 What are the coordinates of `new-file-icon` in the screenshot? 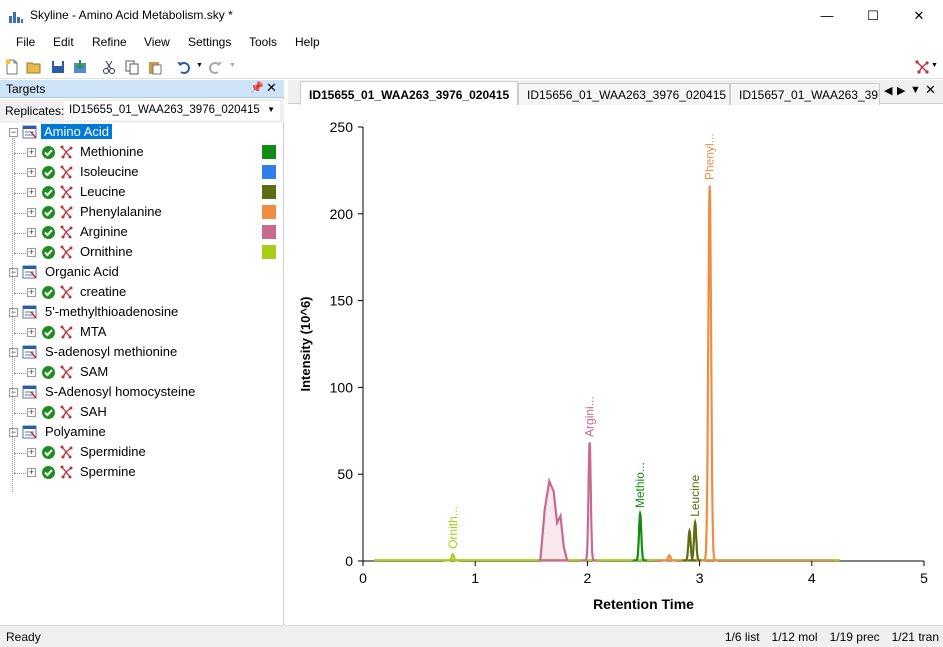 It's located at (12, 67).